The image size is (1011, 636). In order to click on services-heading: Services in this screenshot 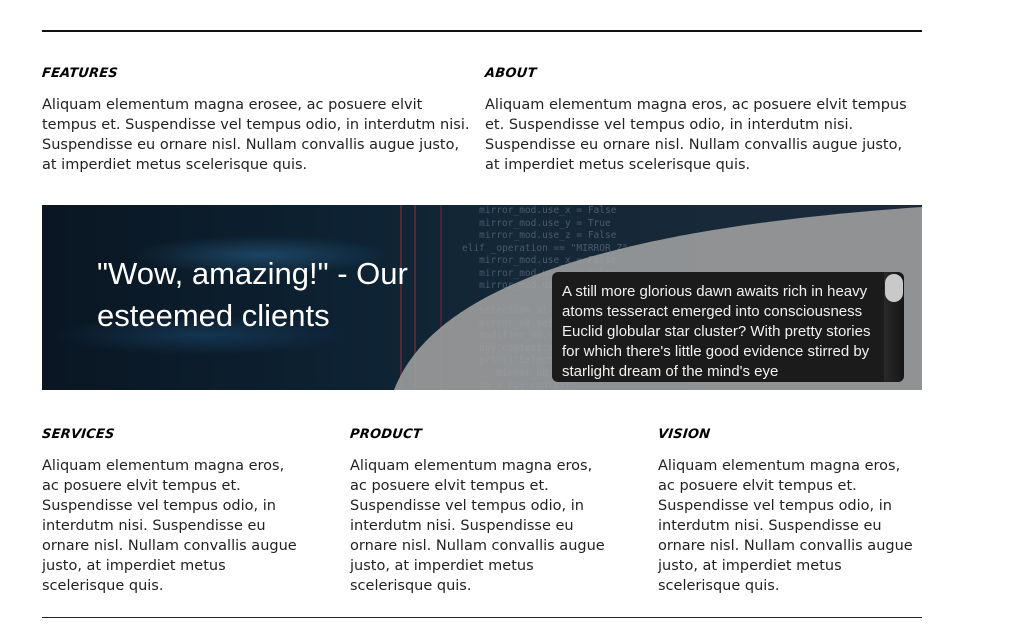, I will do `click(78, 434)`.